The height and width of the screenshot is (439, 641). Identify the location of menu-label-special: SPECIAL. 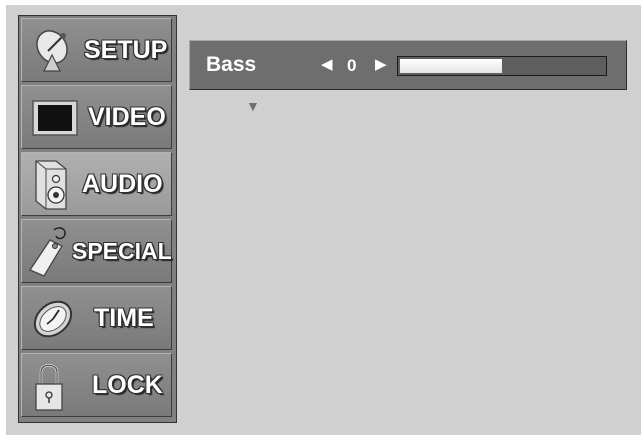
(122, 250).